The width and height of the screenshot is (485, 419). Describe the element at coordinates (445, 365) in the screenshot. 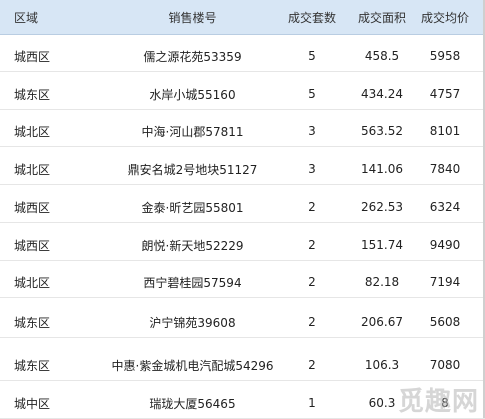

I see `cell-price: 7080` at that location.